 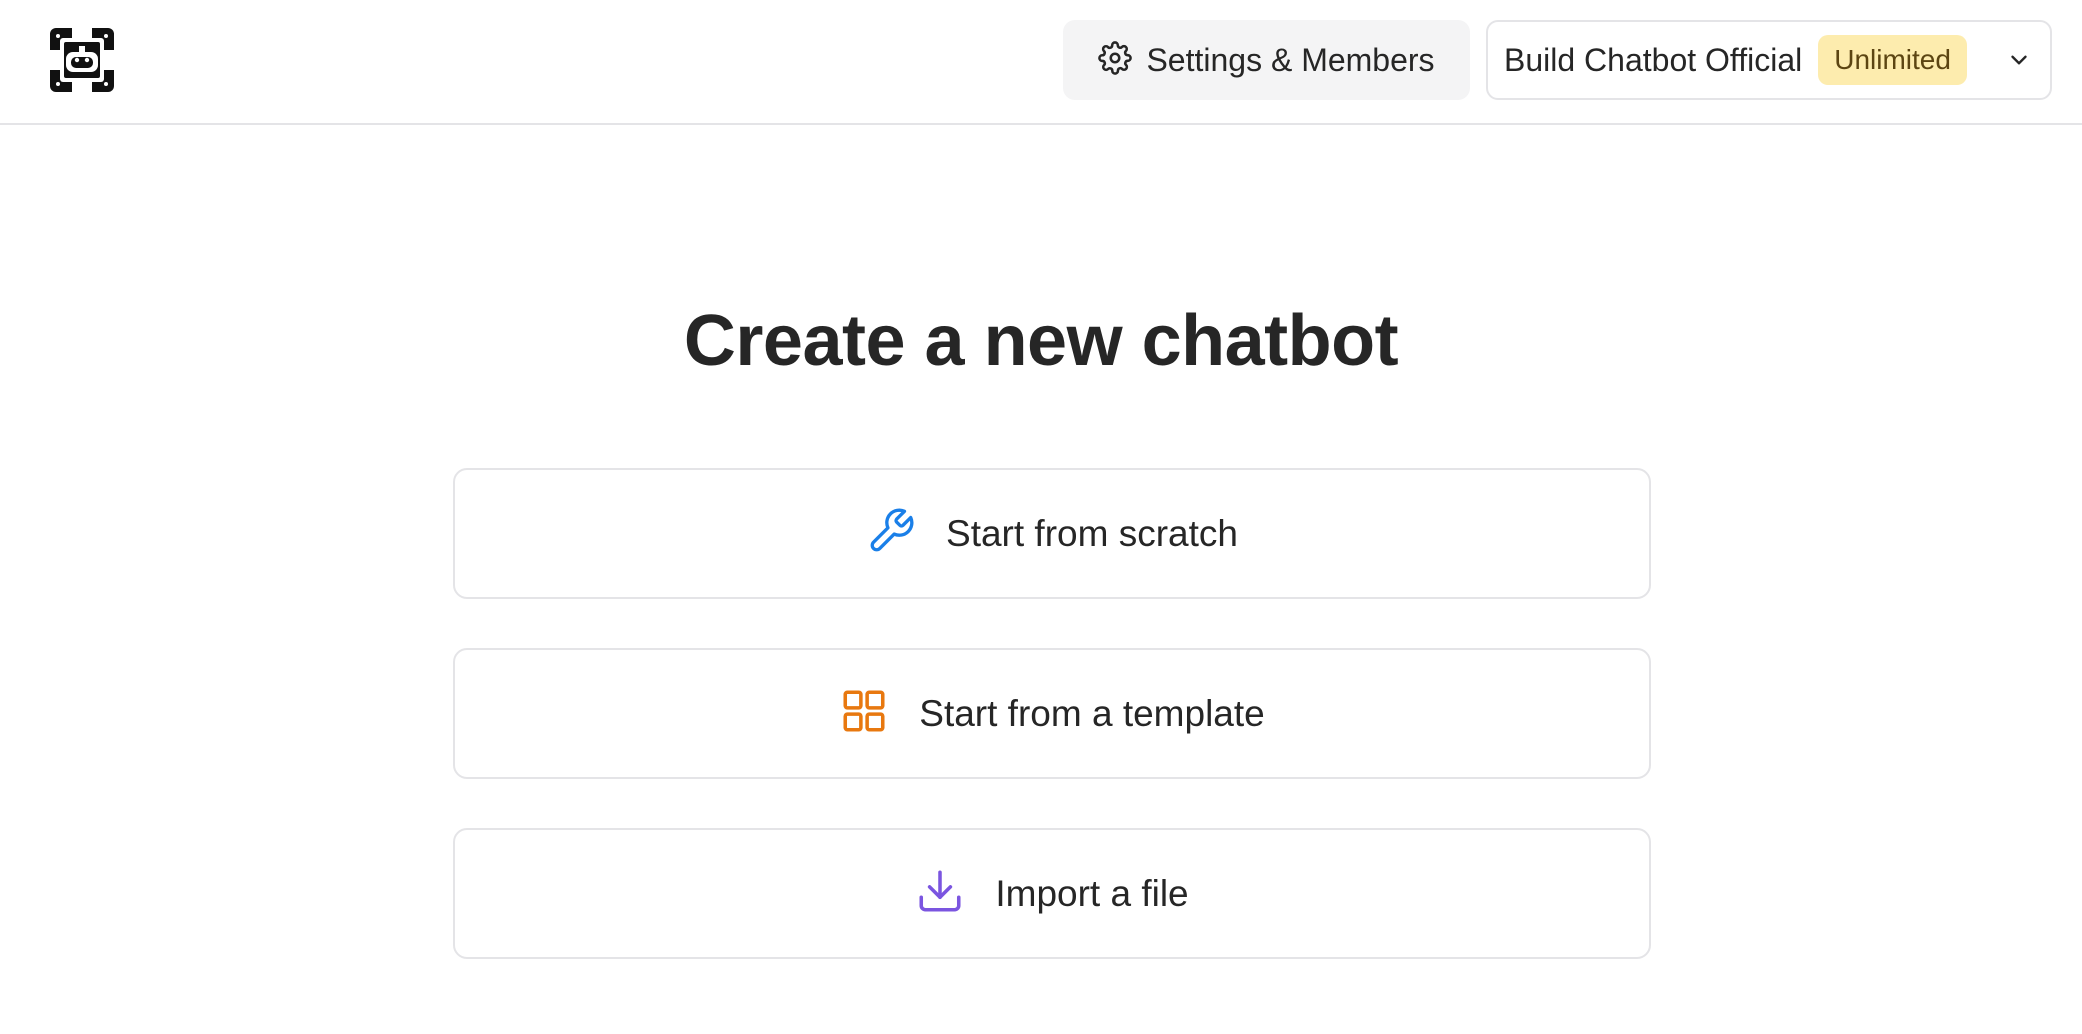 I want to click on settings-members-button: Settings & Members, so click(x=1266, y=60).